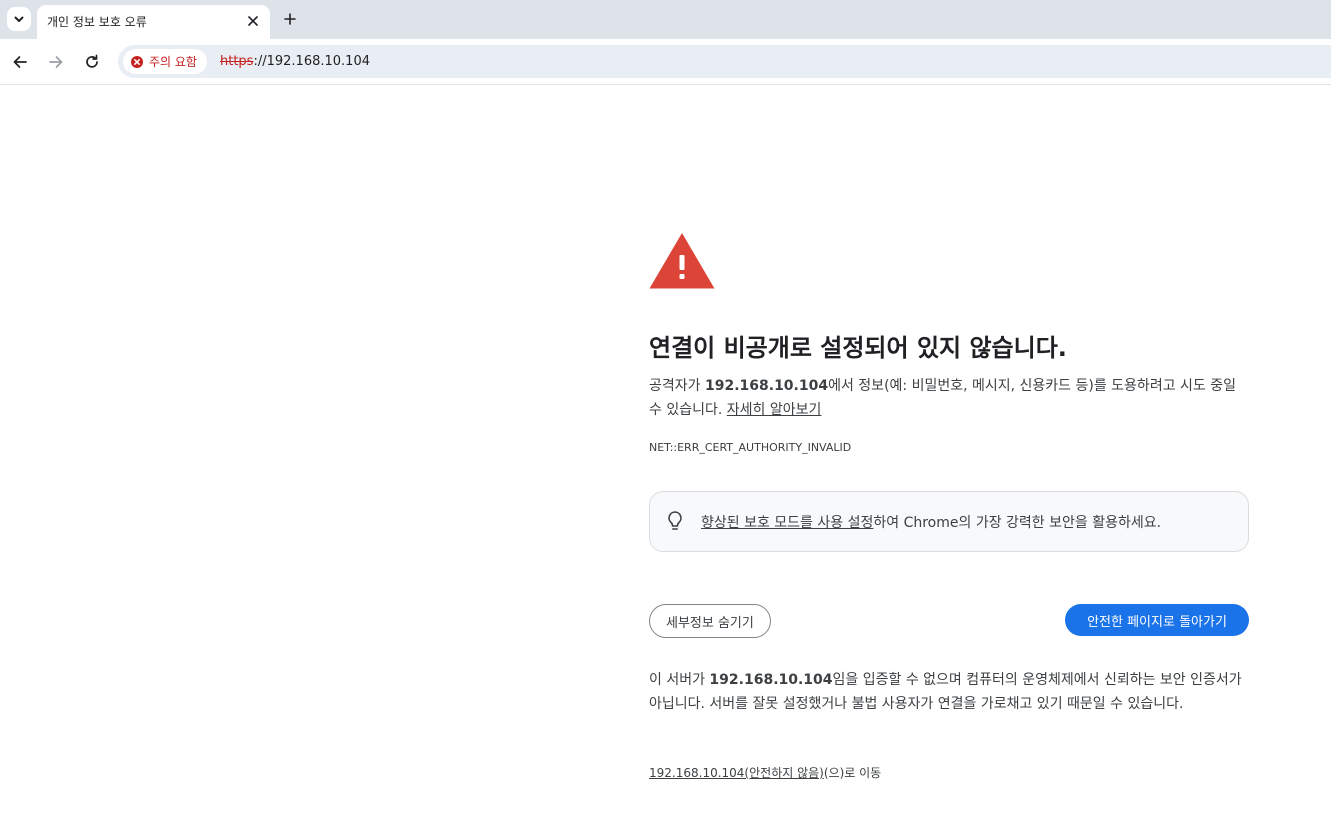 Image resolution: width=1331 pixels, height=822 pixels. Describe the element at coordinates (173, 62) in the screenshot. I see `security-chip-label: 주의 요함` at that location.